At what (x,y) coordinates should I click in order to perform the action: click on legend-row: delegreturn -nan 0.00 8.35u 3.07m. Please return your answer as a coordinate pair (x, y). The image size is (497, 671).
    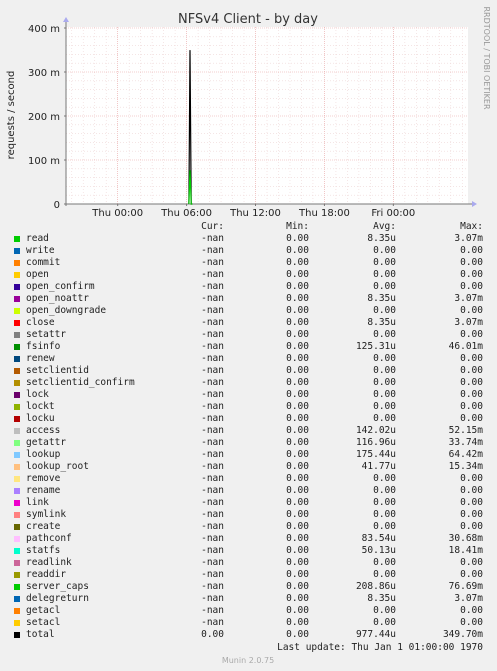
    Looking at the image, I should click on (248, 599).